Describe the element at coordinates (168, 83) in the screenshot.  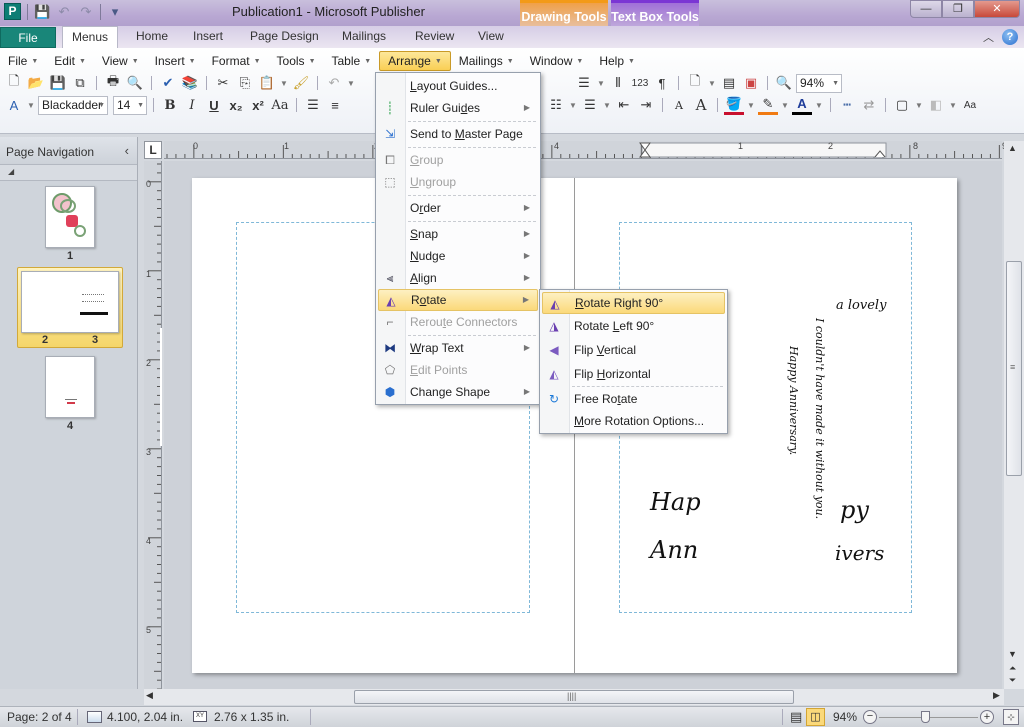
I see `spelling-icon: ✔` at that location.